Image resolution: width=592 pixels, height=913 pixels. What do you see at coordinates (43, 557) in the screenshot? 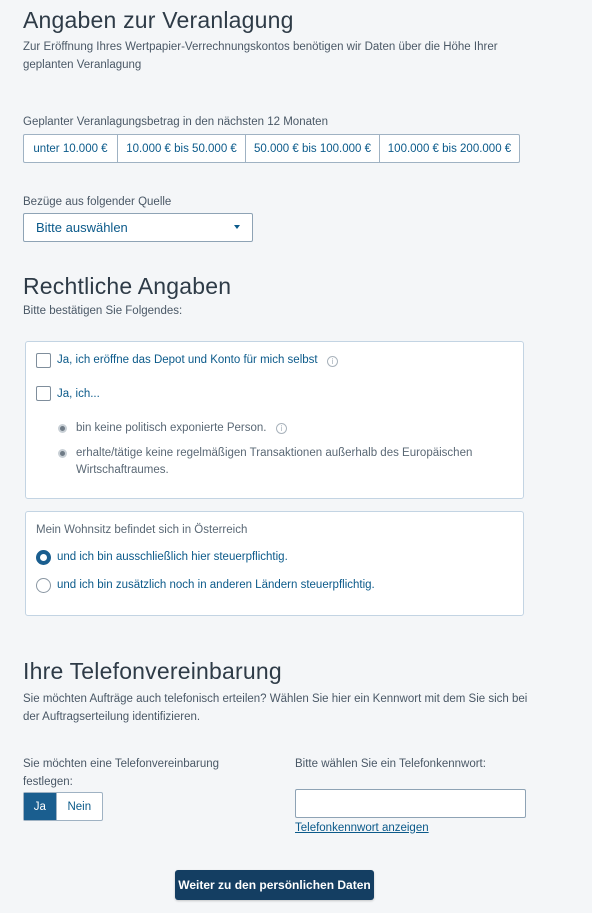
I see `radio-tax-only-here` at bounding box center [43, 557].